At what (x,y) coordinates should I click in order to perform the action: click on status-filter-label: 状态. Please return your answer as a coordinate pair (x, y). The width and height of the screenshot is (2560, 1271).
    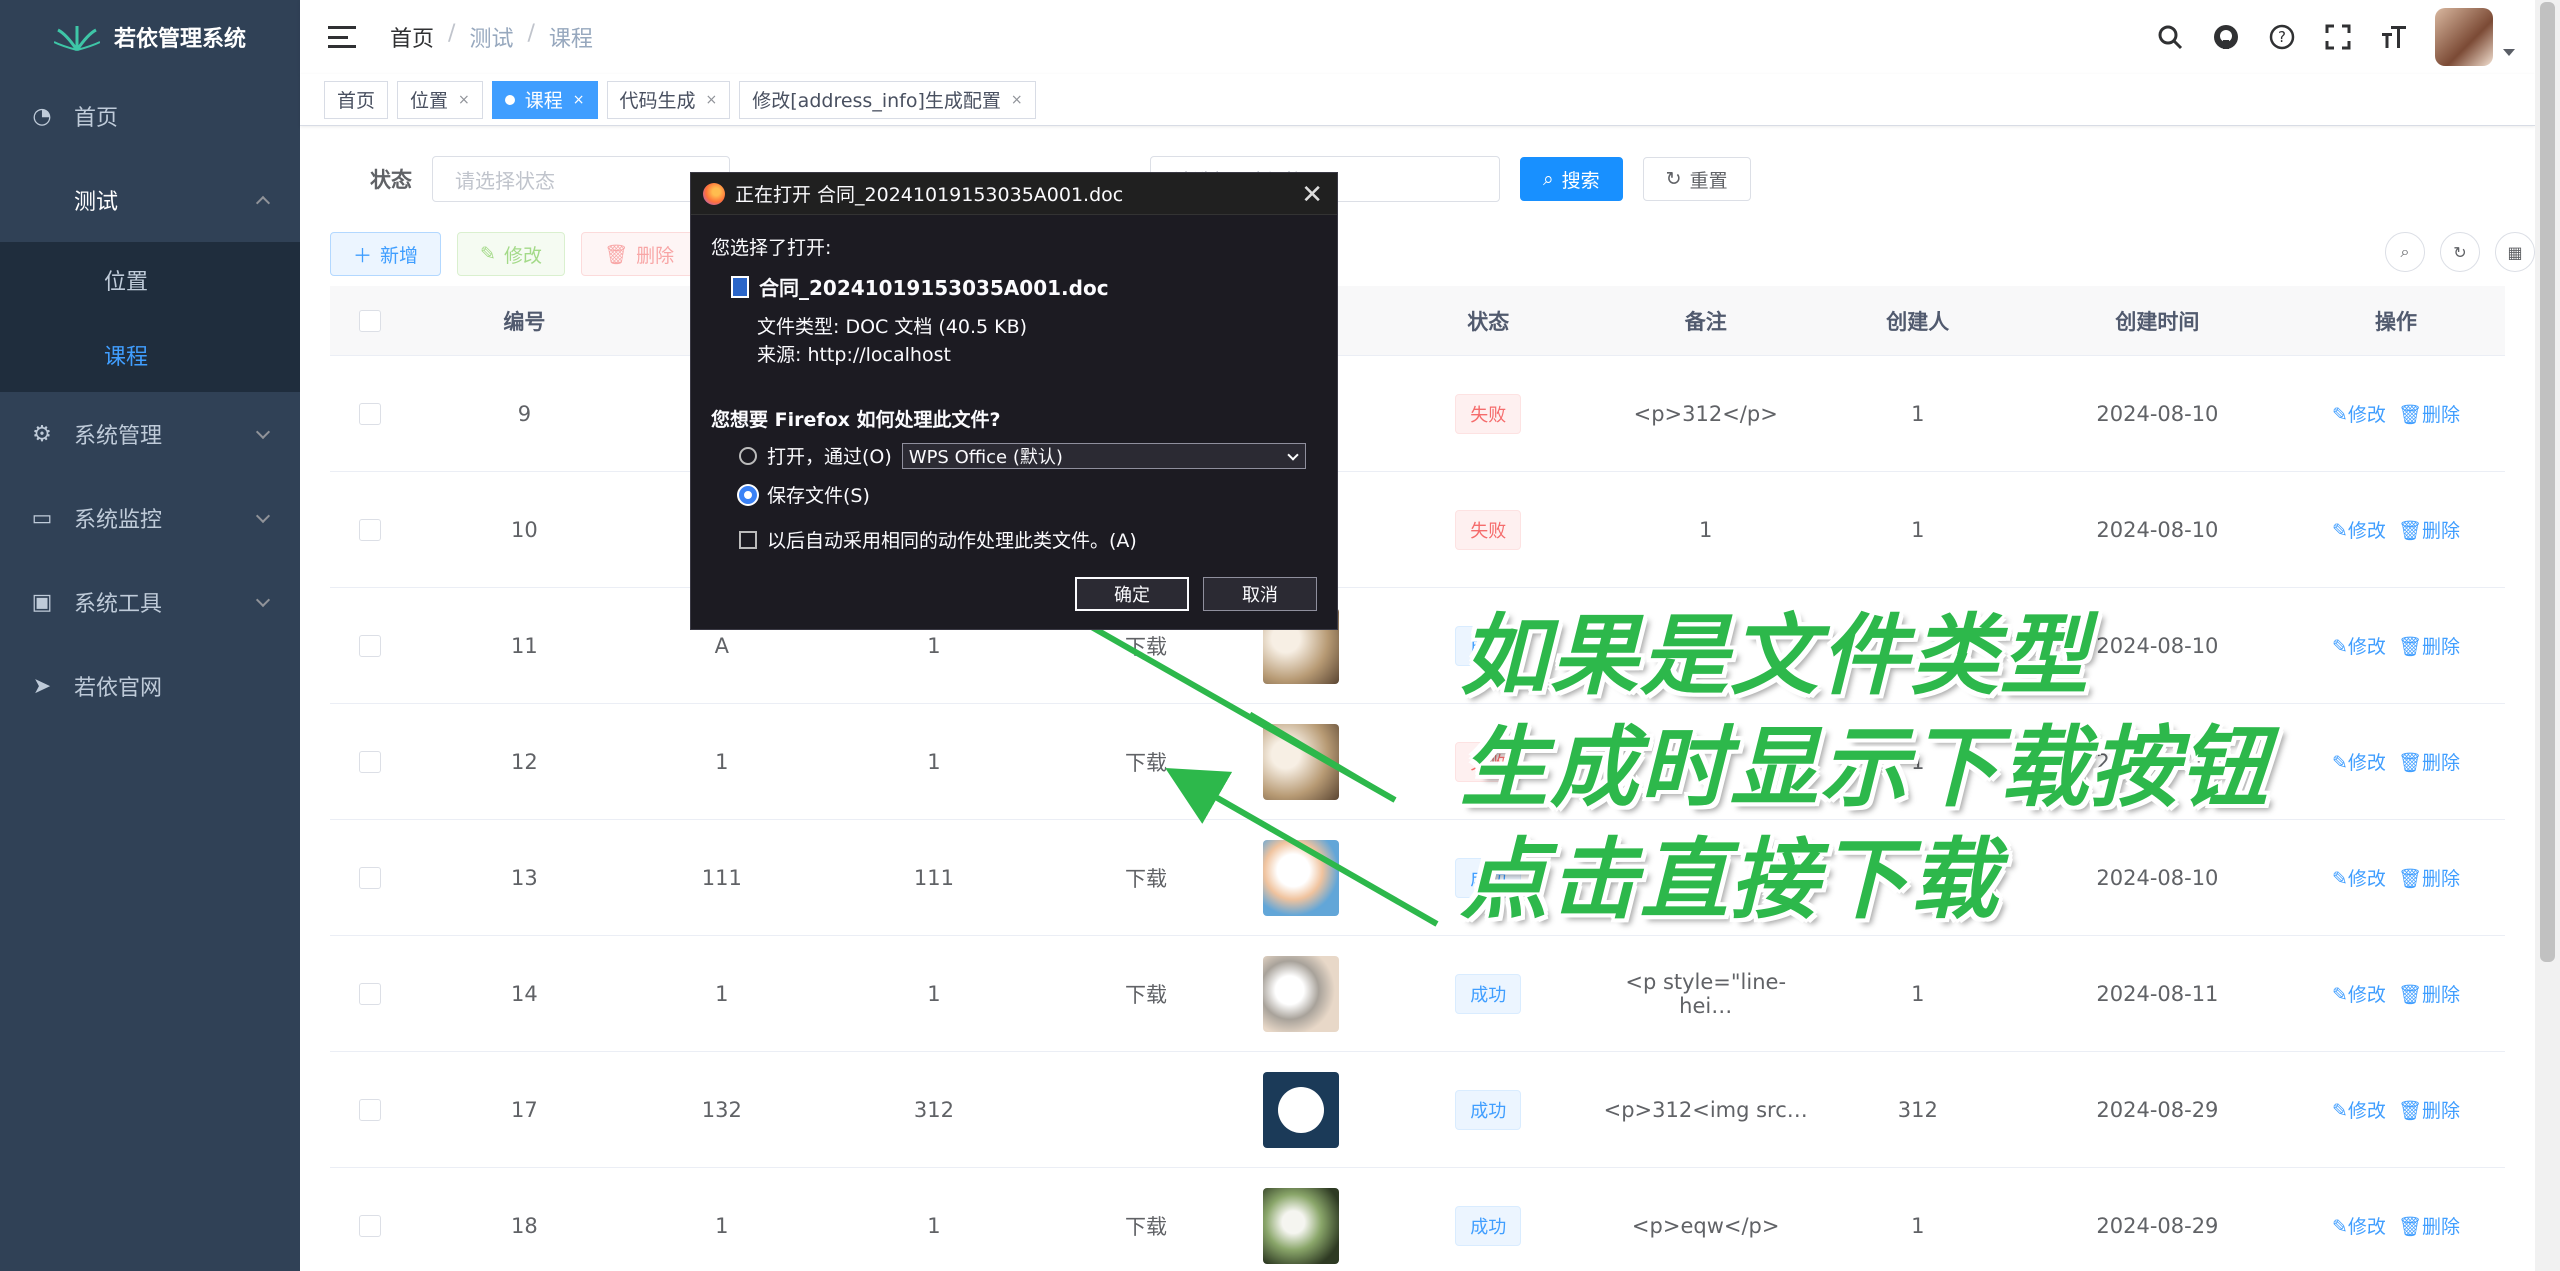
    Looking at the image, I should click on (391, 180).